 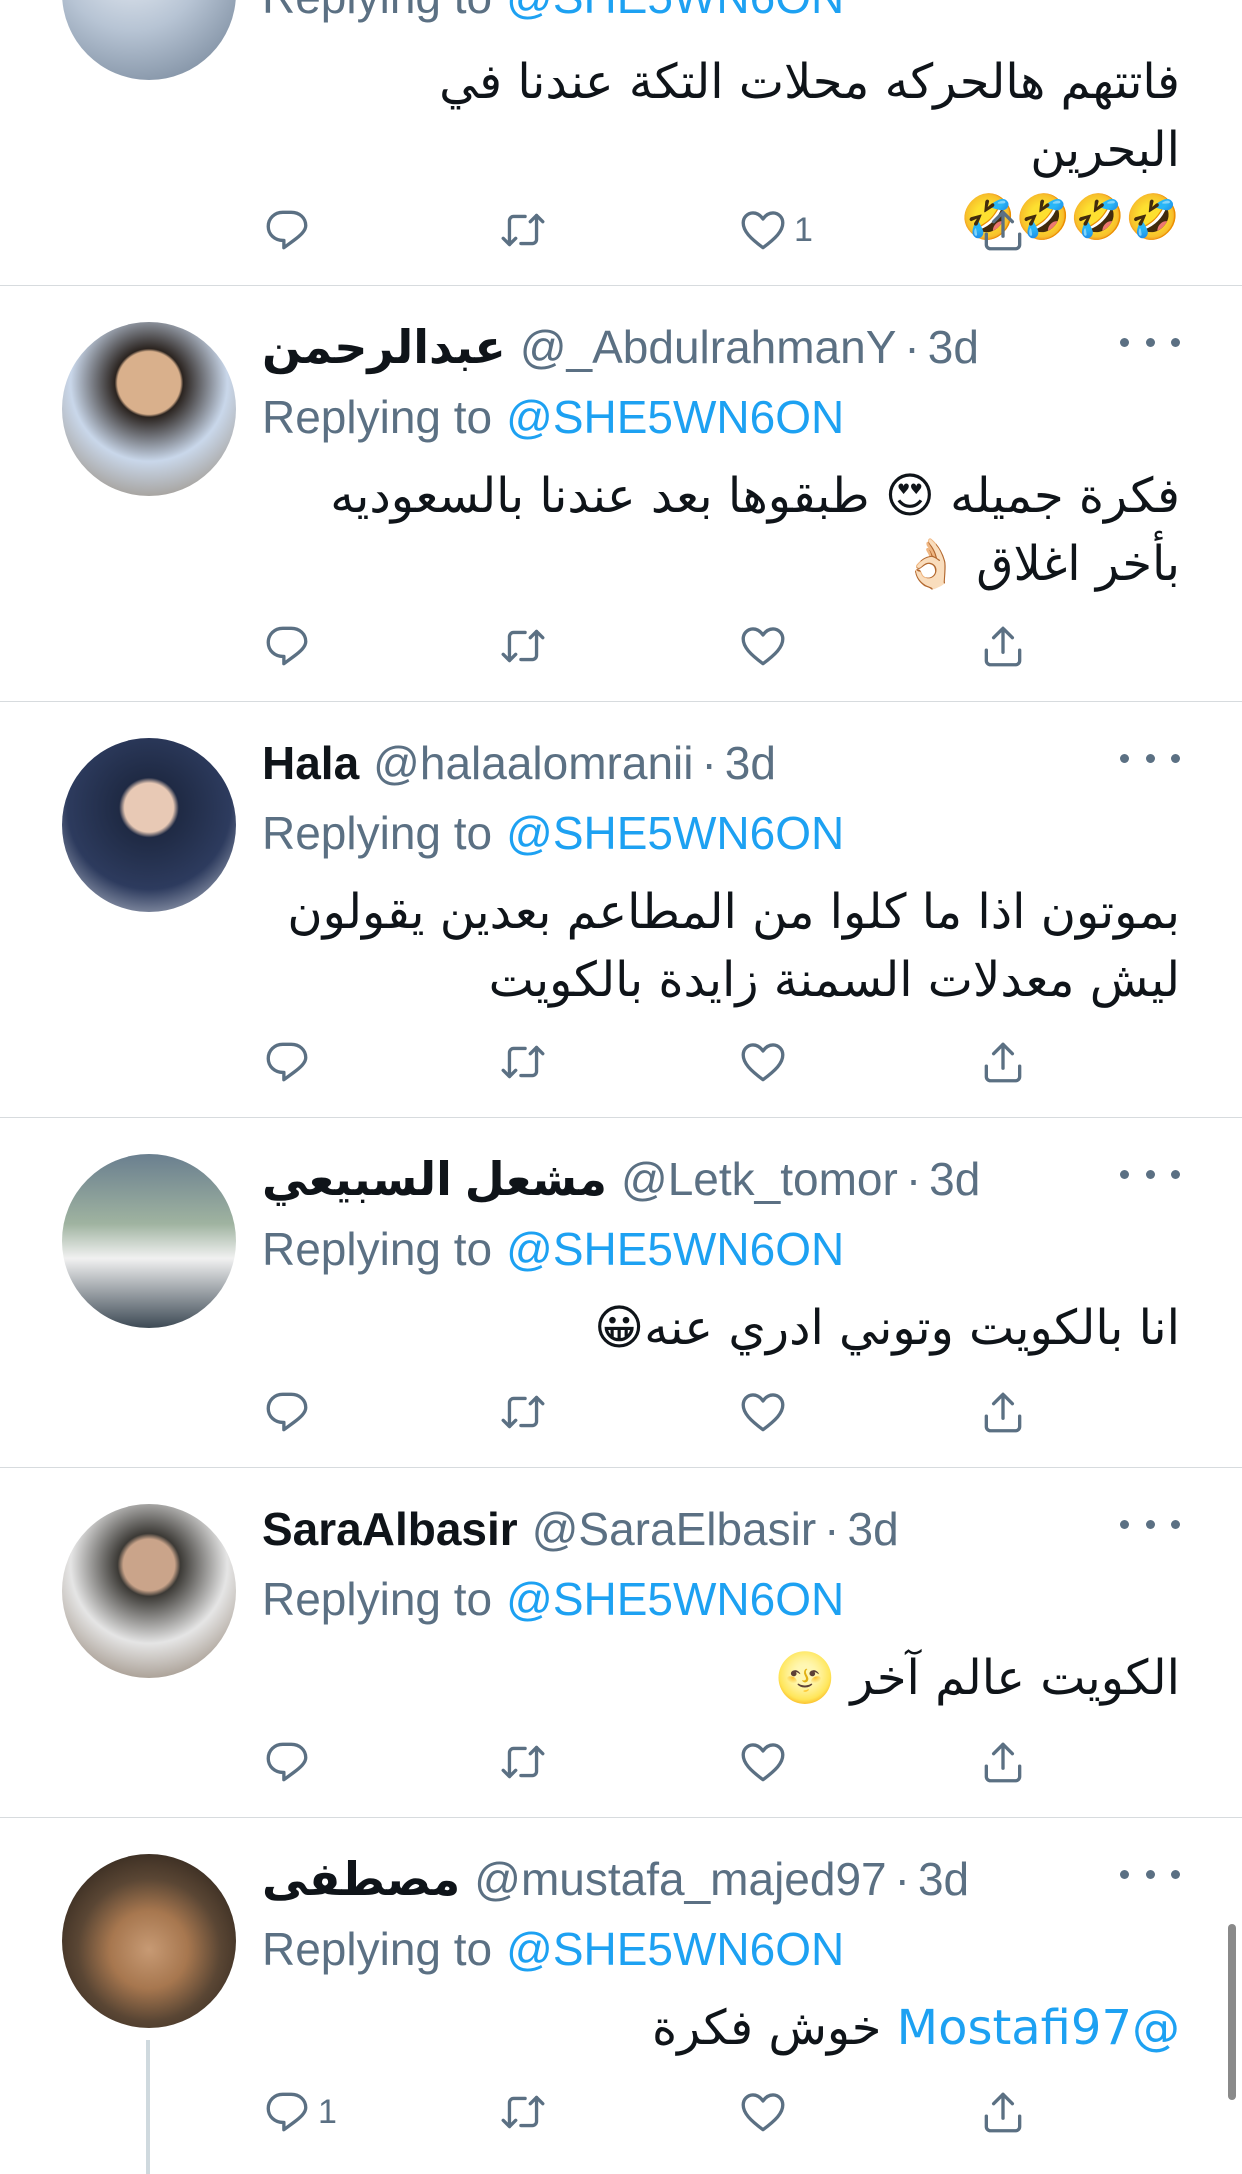 I want to click on tweet-header: مشعل السبيعي @Letk_tomor · 3d, so click(x=621, y=1179).